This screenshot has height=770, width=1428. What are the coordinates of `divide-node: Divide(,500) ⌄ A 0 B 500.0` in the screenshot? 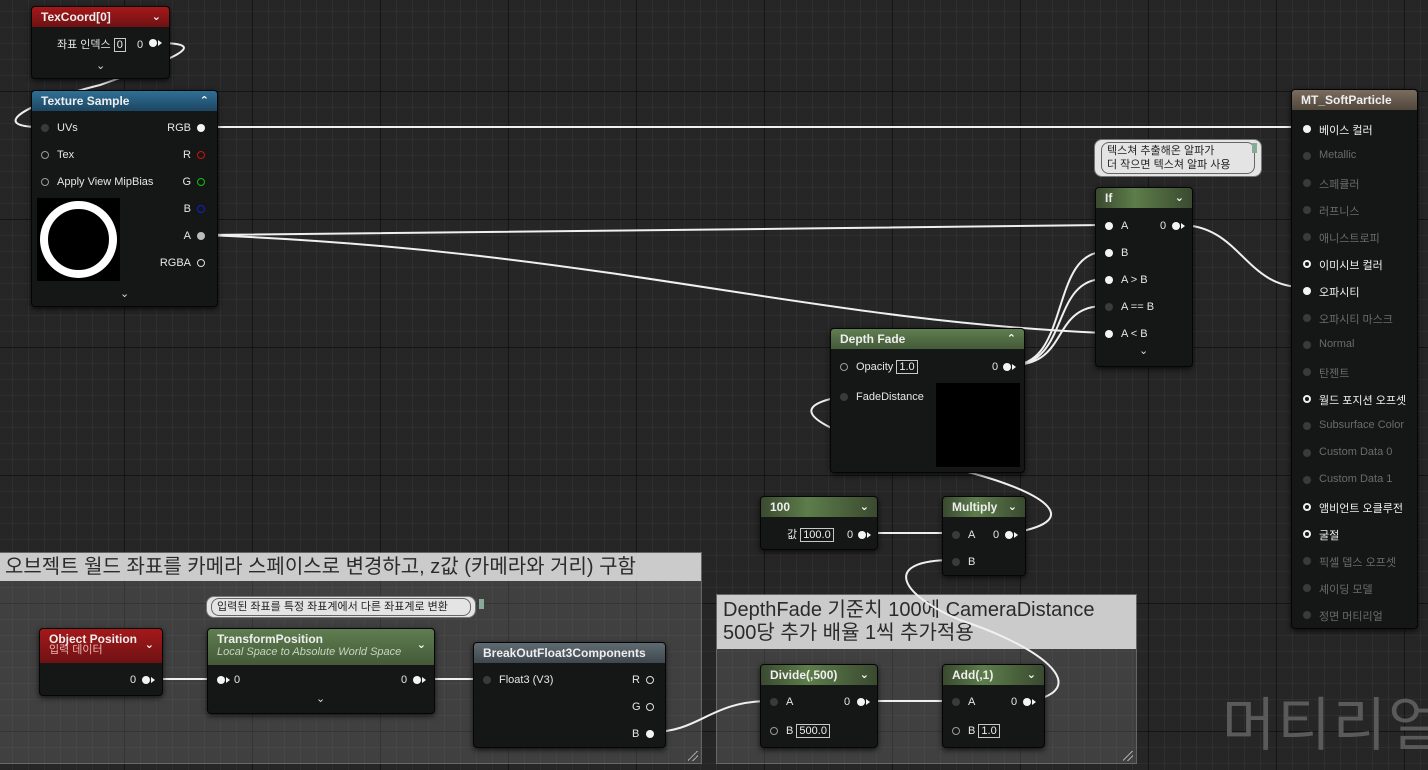 It's located at (819, 706).